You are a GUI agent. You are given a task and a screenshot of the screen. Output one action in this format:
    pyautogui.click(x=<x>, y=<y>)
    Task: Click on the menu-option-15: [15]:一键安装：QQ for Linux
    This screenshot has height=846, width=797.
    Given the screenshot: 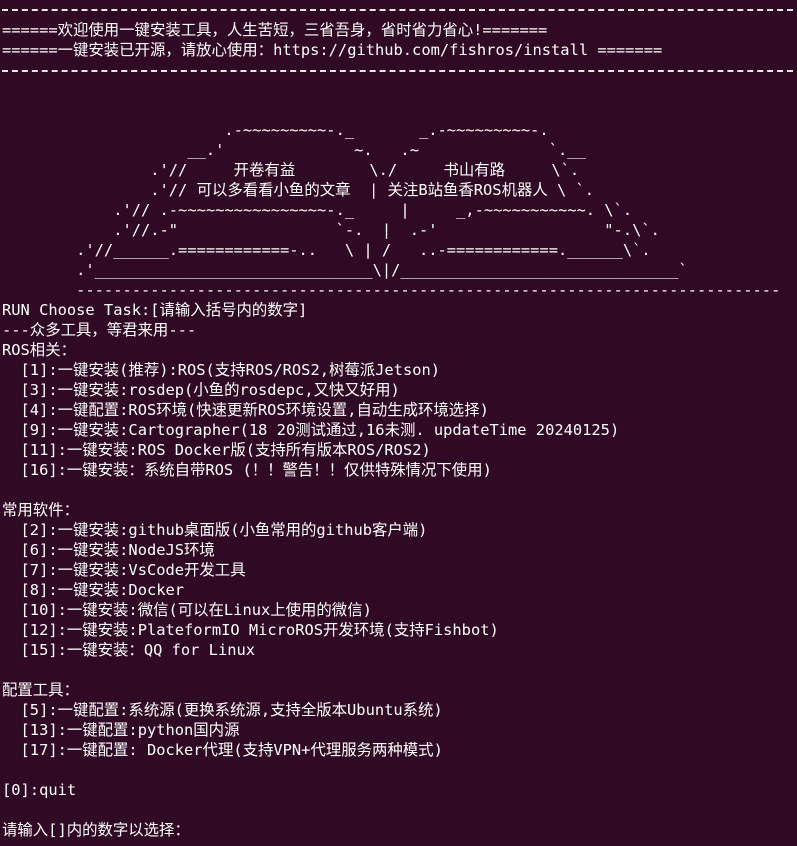 What is the action you would take?
    pyautogui.click(x=129, y=650)
    